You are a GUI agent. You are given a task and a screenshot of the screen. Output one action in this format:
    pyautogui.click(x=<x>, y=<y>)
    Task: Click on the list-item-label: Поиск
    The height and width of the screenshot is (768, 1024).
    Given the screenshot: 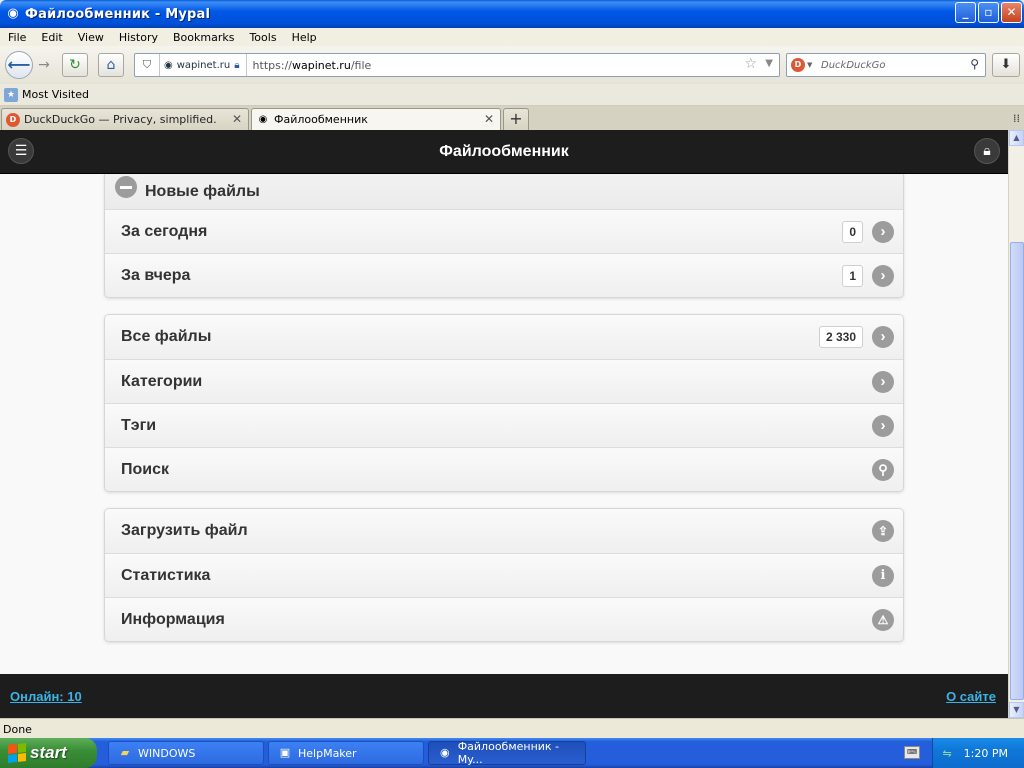 What is the action you would take?
    pyautogui.click(x=145, y=469)
    